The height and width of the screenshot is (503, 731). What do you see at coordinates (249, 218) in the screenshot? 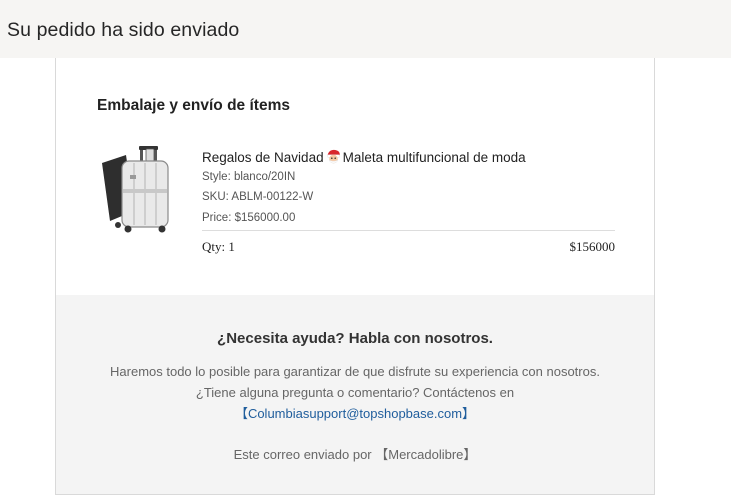
I see `product-price: Price: $156000.00` at bounding box center [249, 218].